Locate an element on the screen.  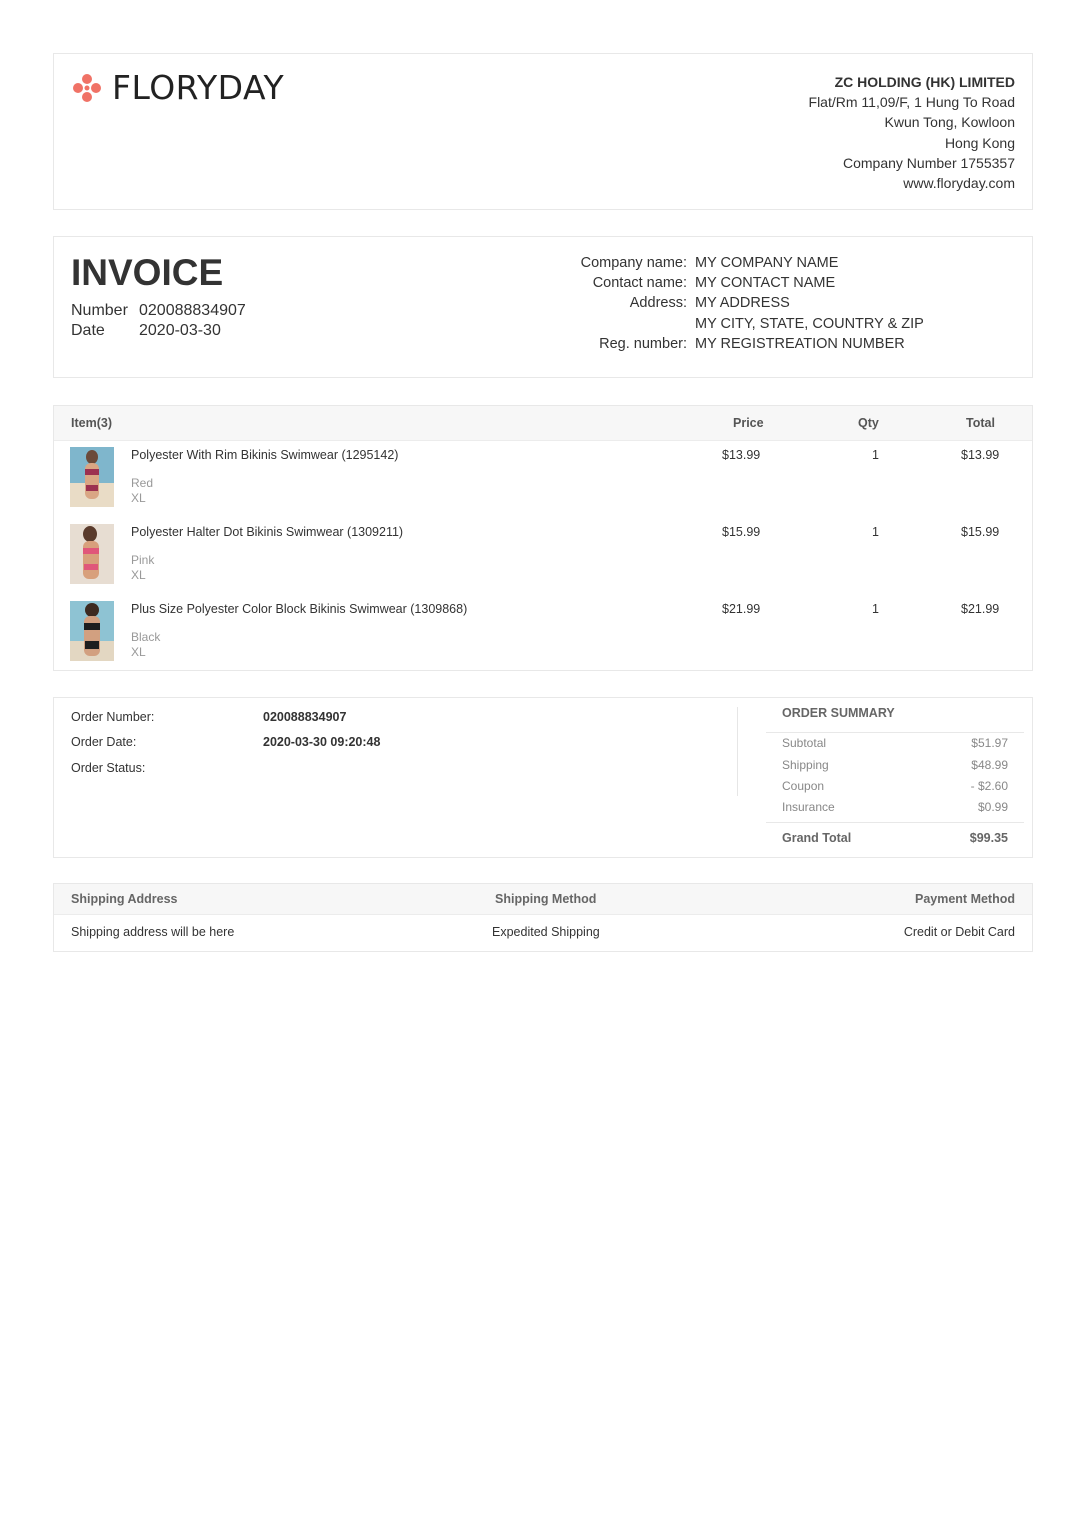
qty-column-header: Qty is located at coordinates (868, 423).